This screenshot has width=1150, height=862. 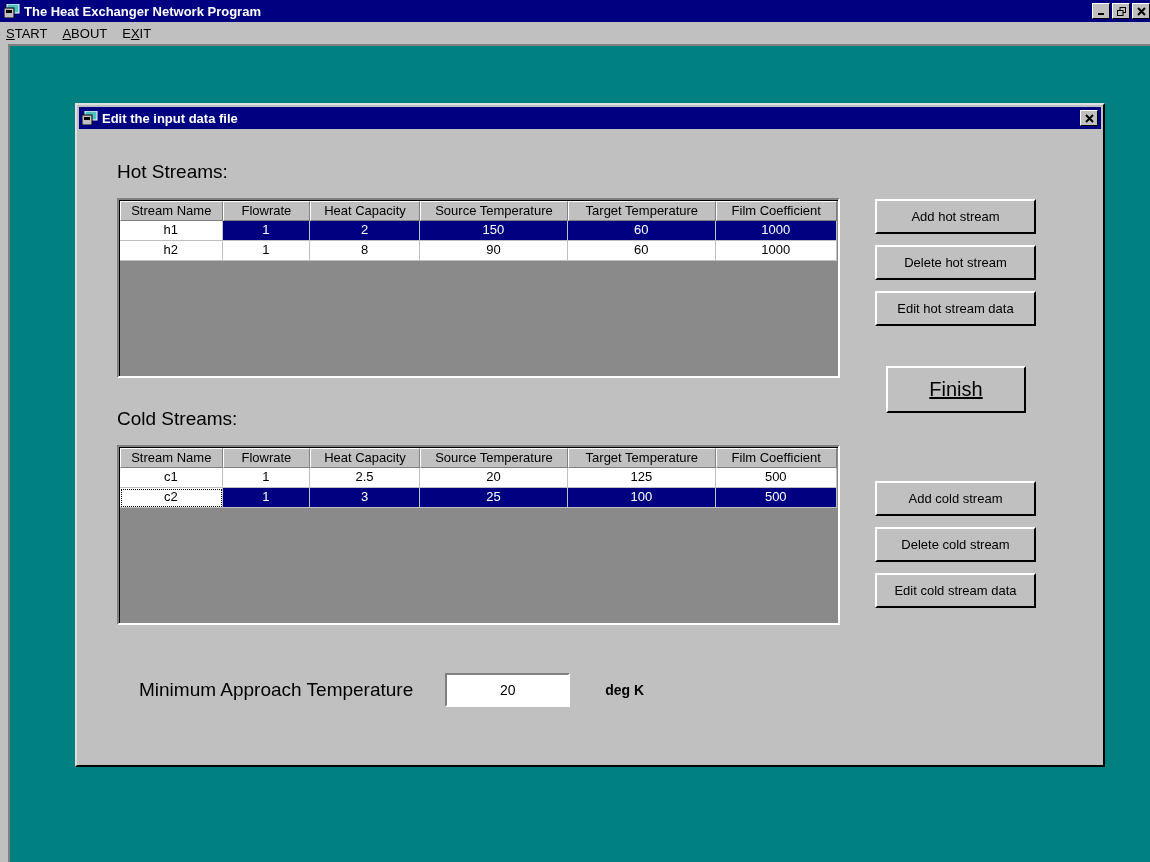 I want to click on table-cell: 2.5, so click(x=365, y=478).